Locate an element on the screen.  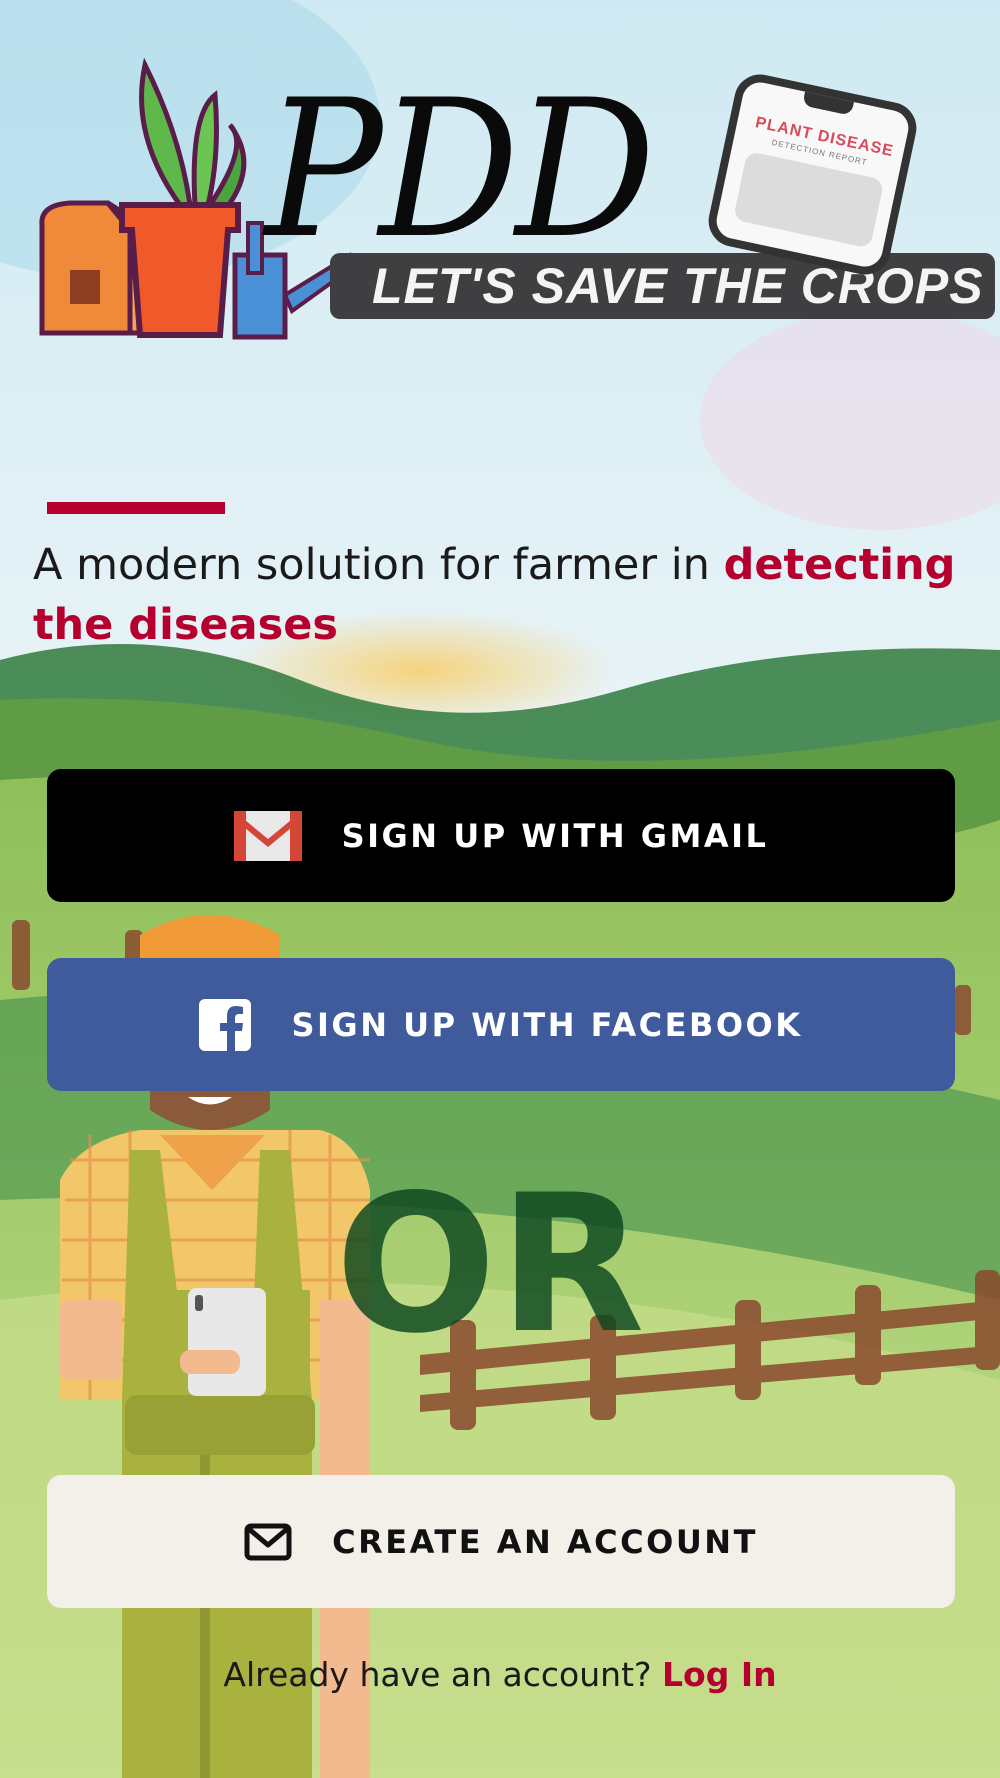
signup-gmail-button: SIGN UP WITH GMAIL is located at coordinates (501, 835).